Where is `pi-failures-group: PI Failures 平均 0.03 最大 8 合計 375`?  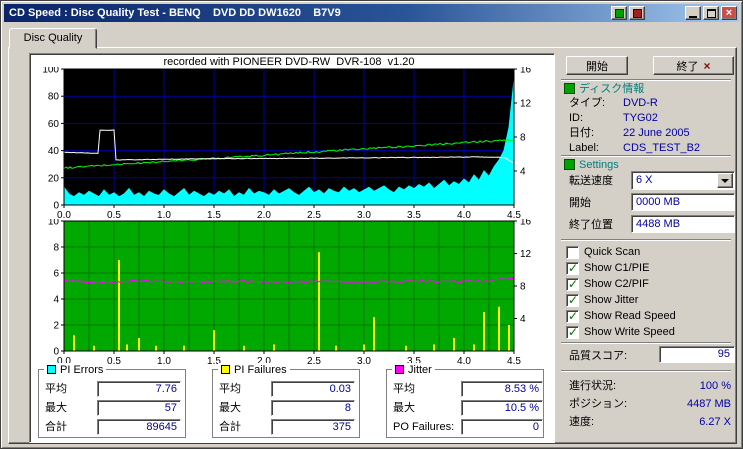 pi-failures-group: PI Failures 平均 0.03 最大 8 合計 375 is located at coordinates (286, 400).